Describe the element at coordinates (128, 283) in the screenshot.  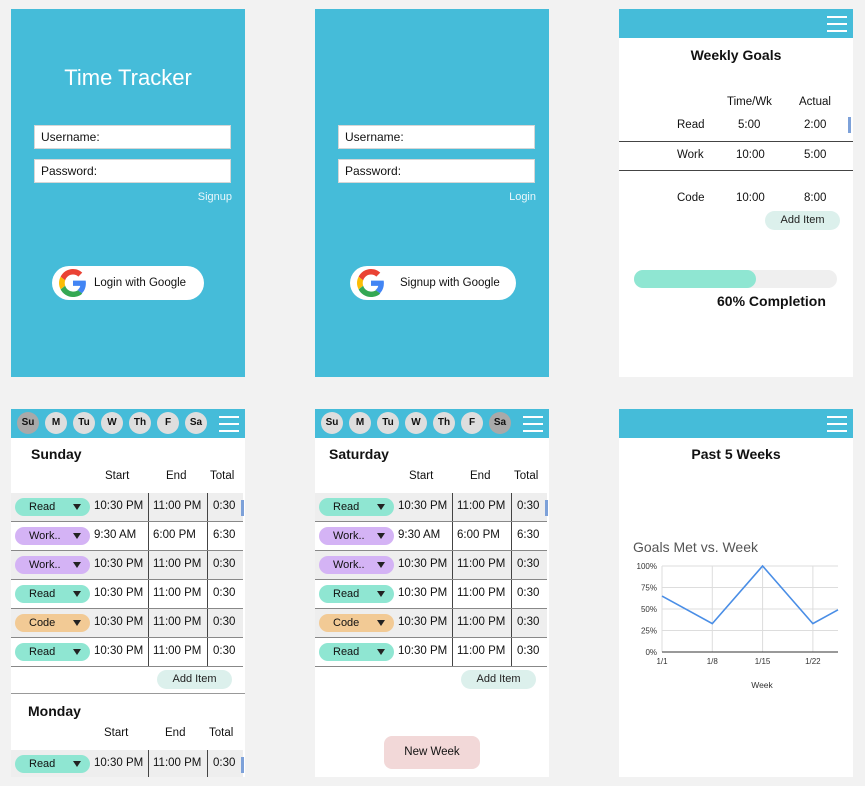
I see `login-with-google-button: Login with Google` at that location.